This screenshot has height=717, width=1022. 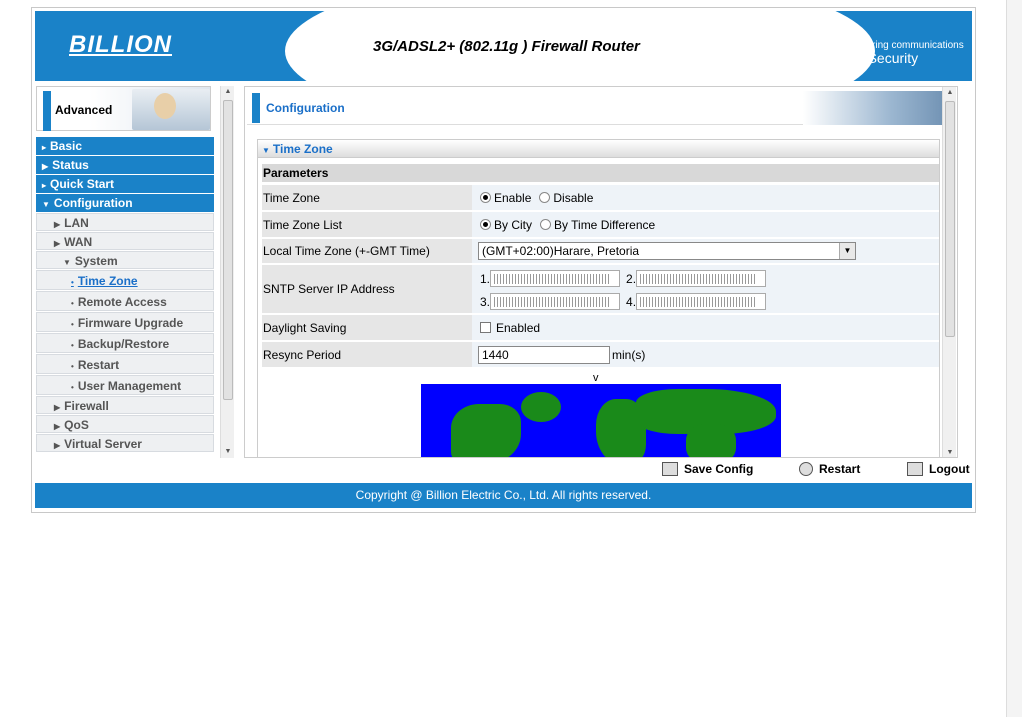 I want to click on by-time-difference-radio, so click(x=546, y=224).